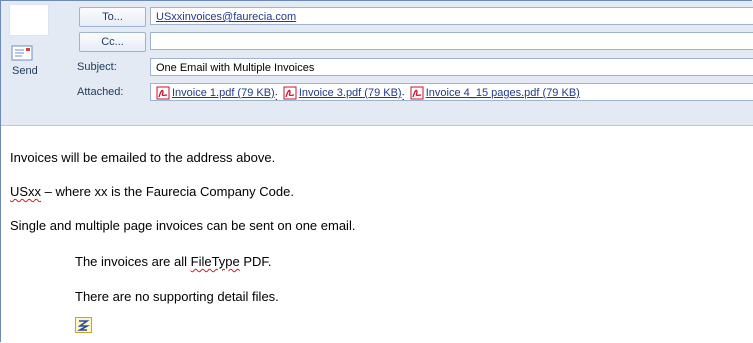 The width and height of the screenshot is (753, 343). Describe the element at coordinates (22, 53) in the screenshot. I see `send-icon` at that location.